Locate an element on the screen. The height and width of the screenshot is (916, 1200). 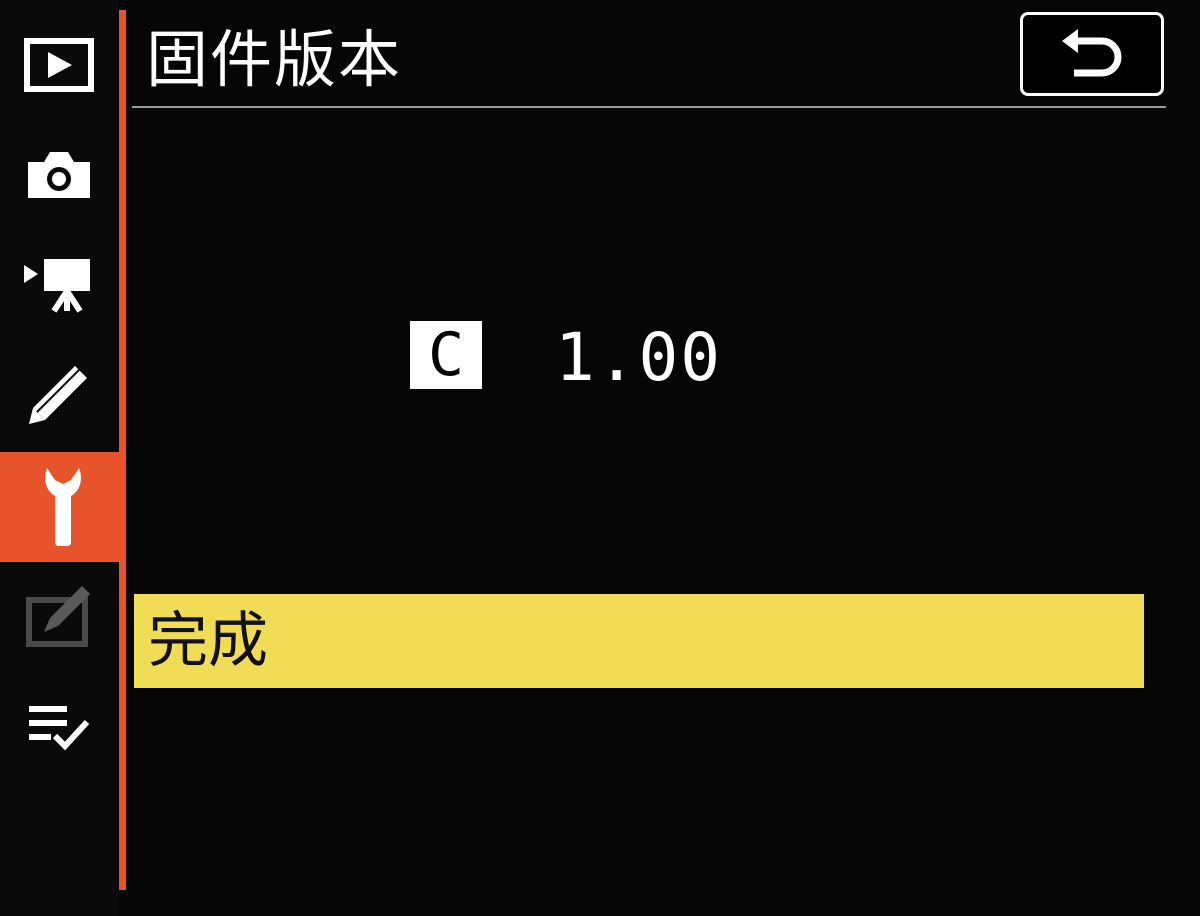
sidebar-accent-line is located at coordinates (122, 450).